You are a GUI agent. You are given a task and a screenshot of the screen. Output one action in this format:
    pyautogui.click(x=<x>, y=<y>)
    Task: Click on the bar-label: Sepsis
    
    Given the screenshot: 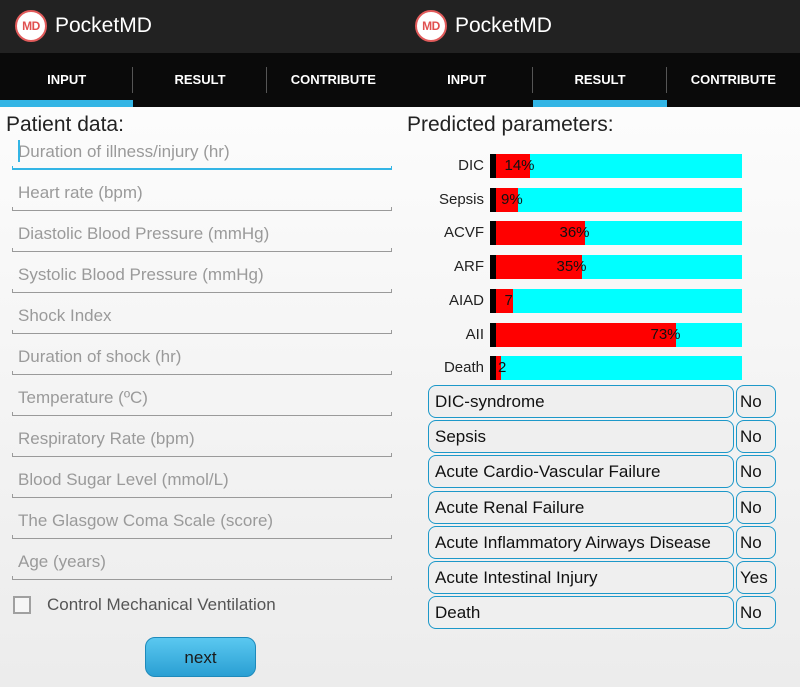 What is the action you would take?
    pyautogui.click(x=461, y=199)
    